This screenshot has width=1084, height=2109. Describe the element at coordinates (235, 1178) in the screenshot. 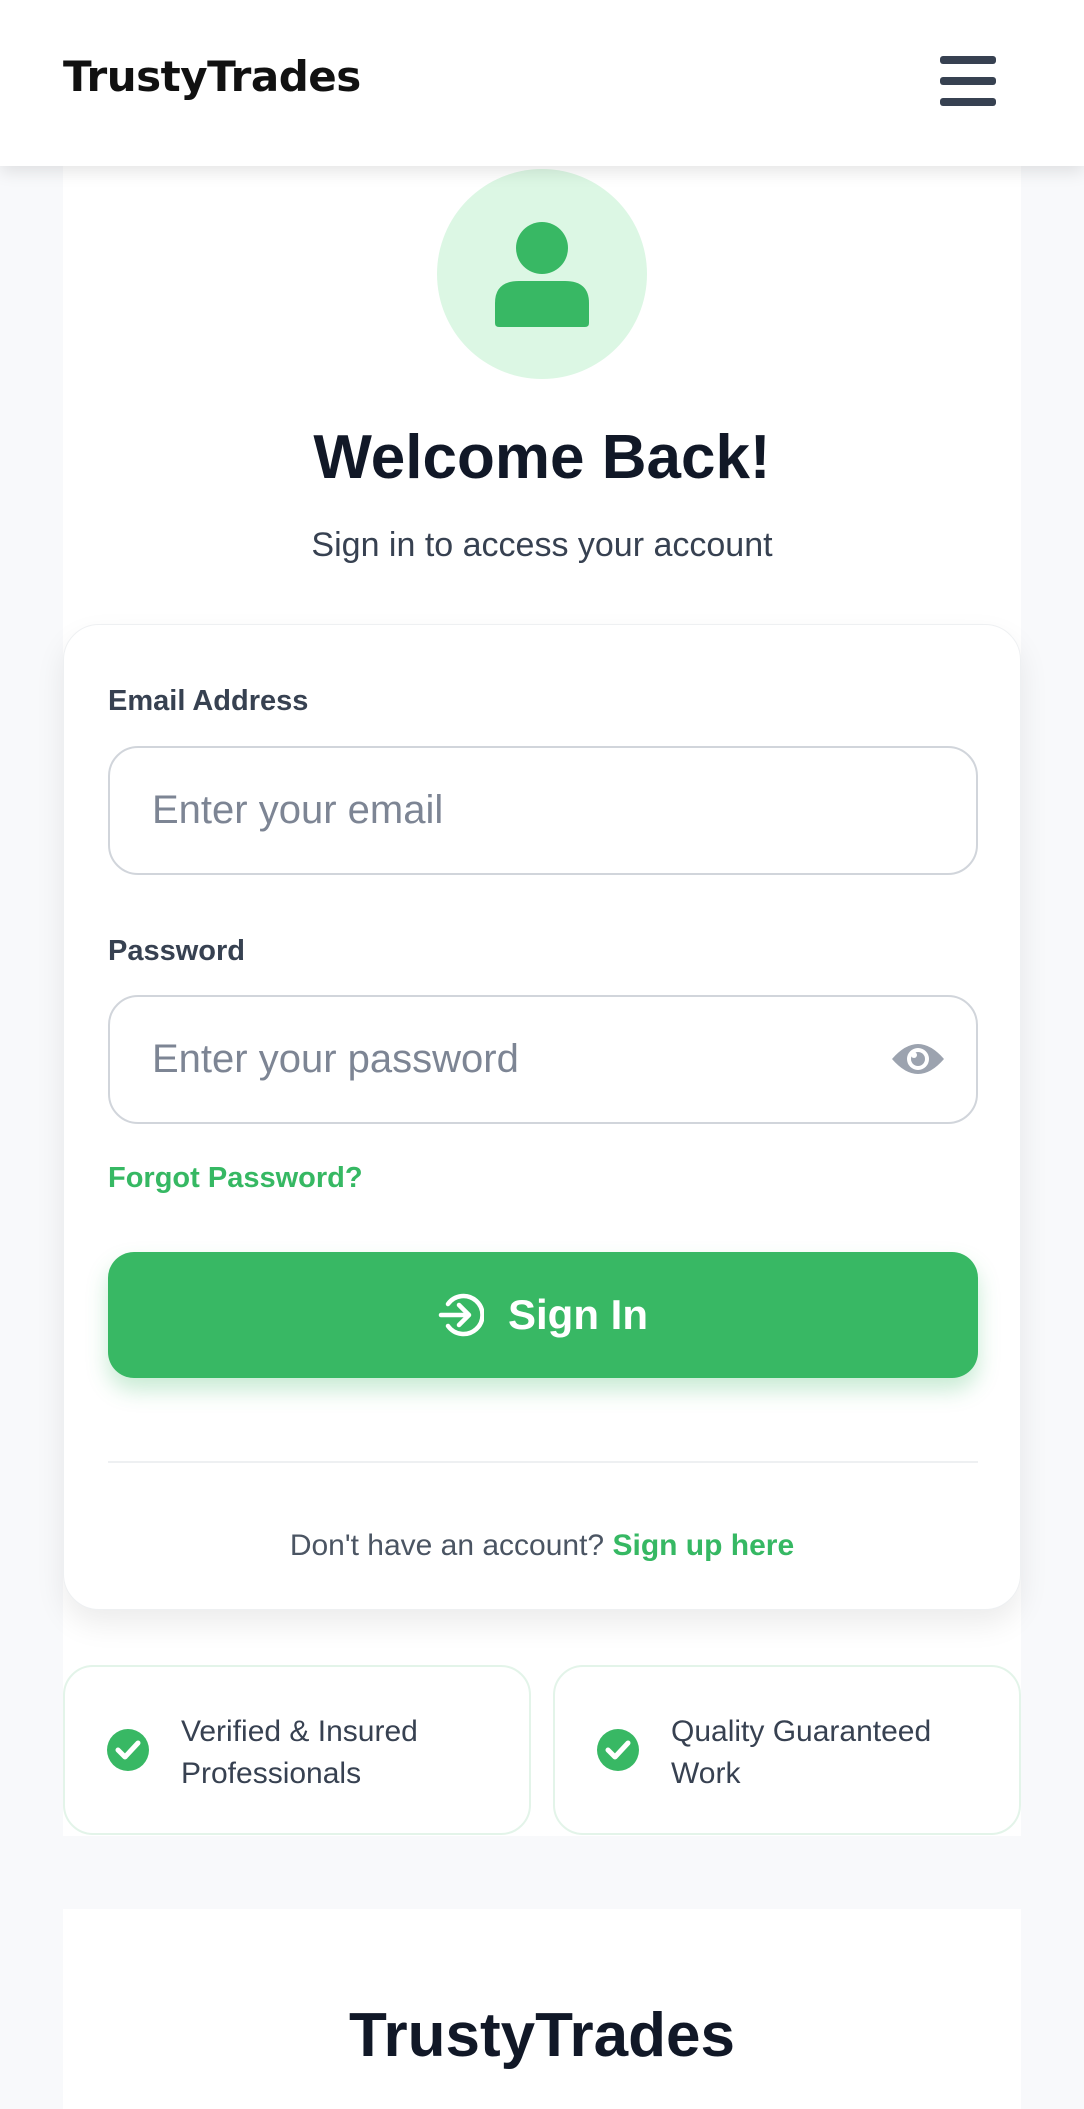

I see `forgot-password-link: Forgot Password?` at that location.